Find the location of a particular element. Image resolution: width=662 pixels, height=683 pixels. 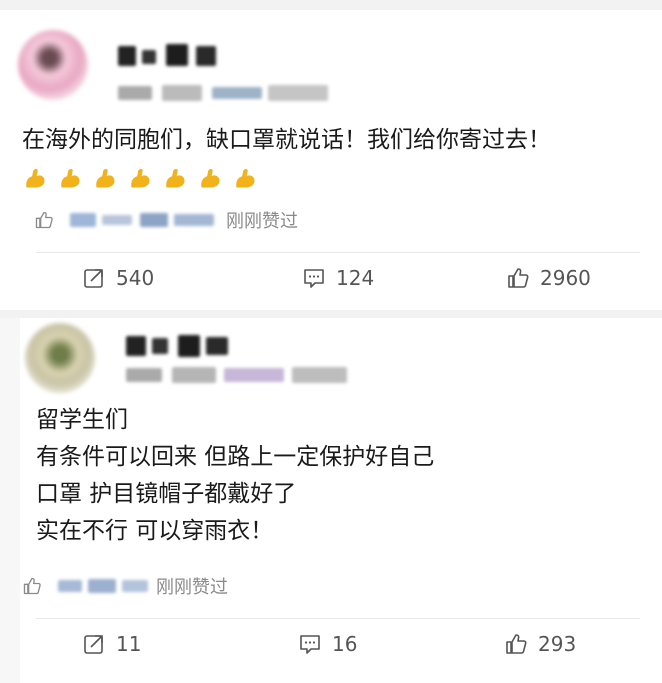

comment-count: 16 is located at coordinates (345, 644).